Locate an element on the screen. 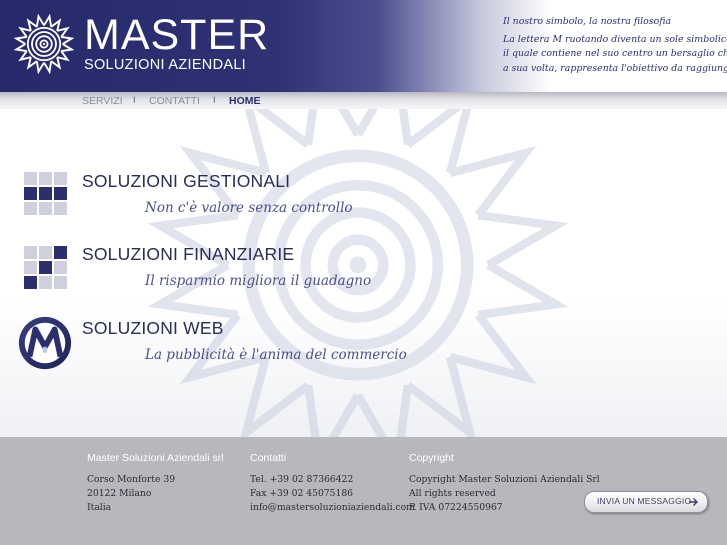 This screenshot has height=545, width=727. footer-company-line: 20122 Milano is located at coordinates (119, 493).